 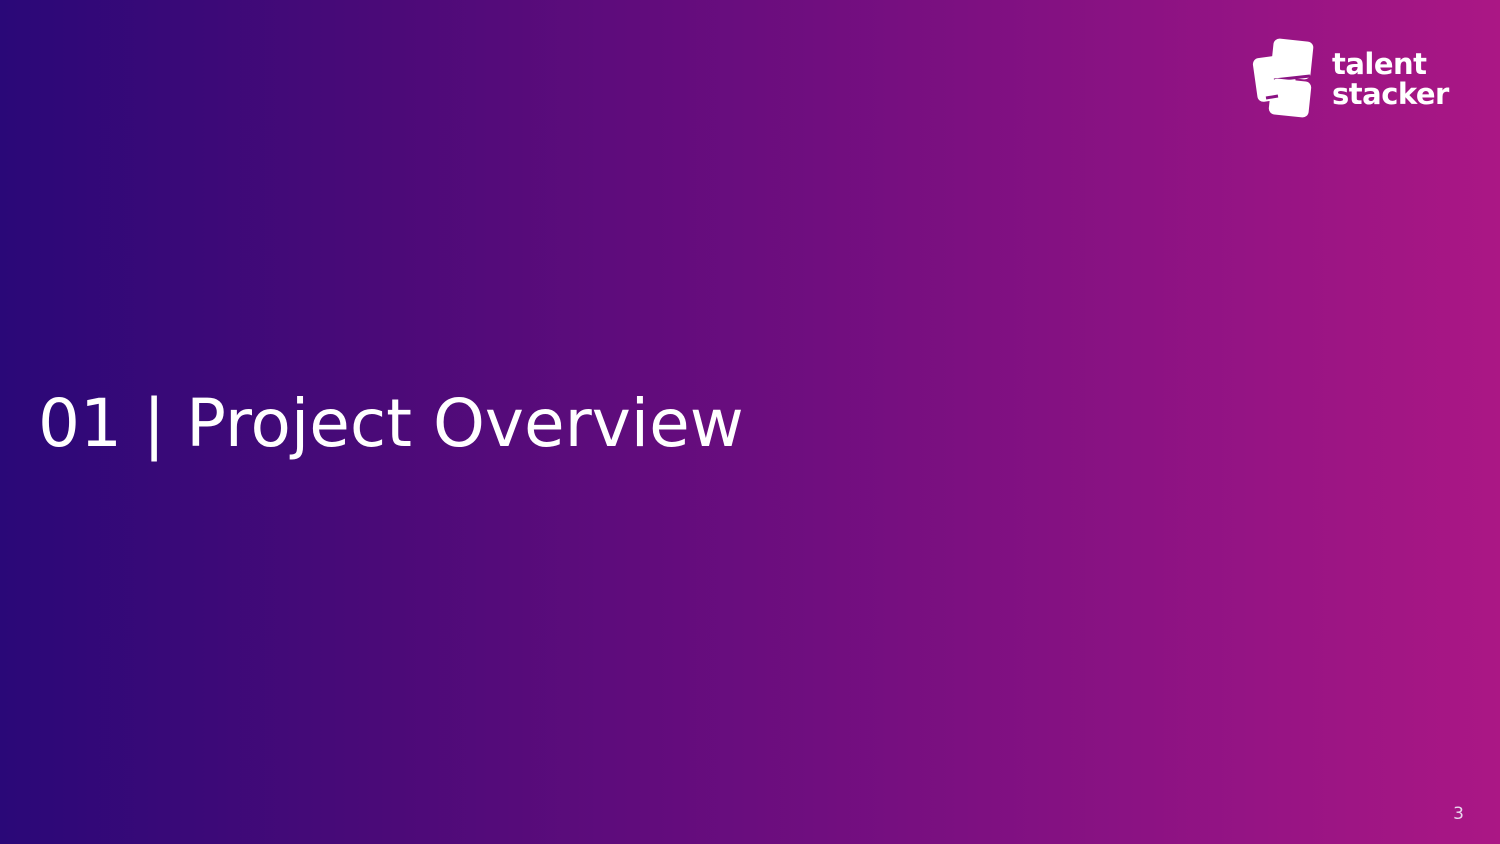 I want to click on page-number: 3, so click(x=1458, y=814).